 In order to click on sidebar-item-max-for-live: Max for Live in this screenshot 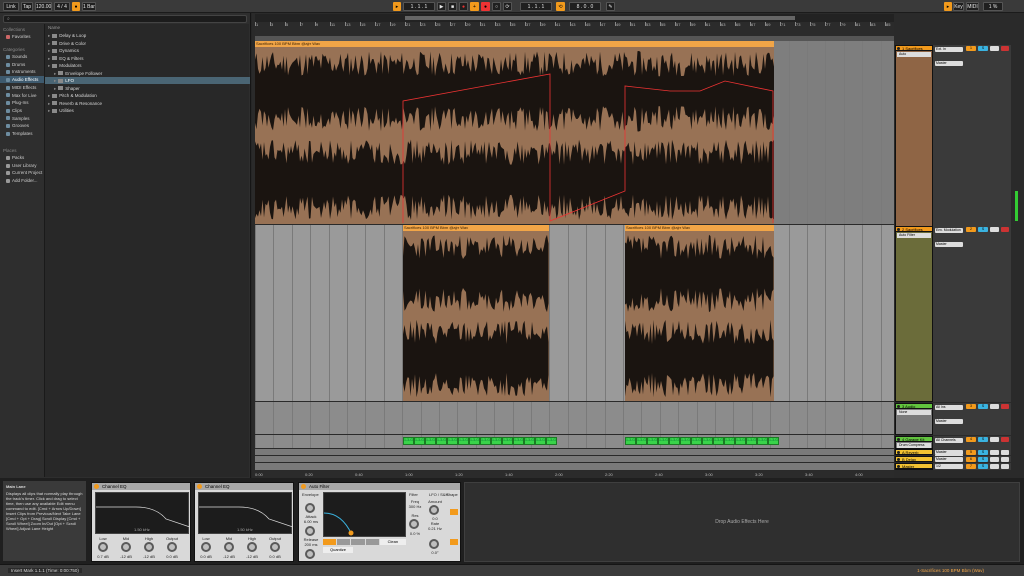, I will do `click(22, 95)`.